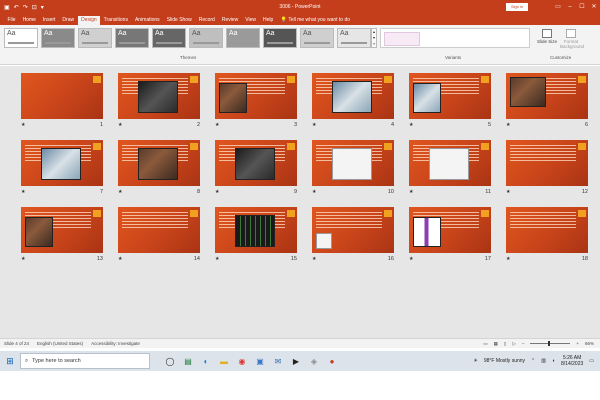 The width and height of the screenshot is (600, 400). What do you see at coordinates (572, 361) in the screenshot?
I see `clock: 5:26 AM 8/14/2023` at bounding box center [572, 361].